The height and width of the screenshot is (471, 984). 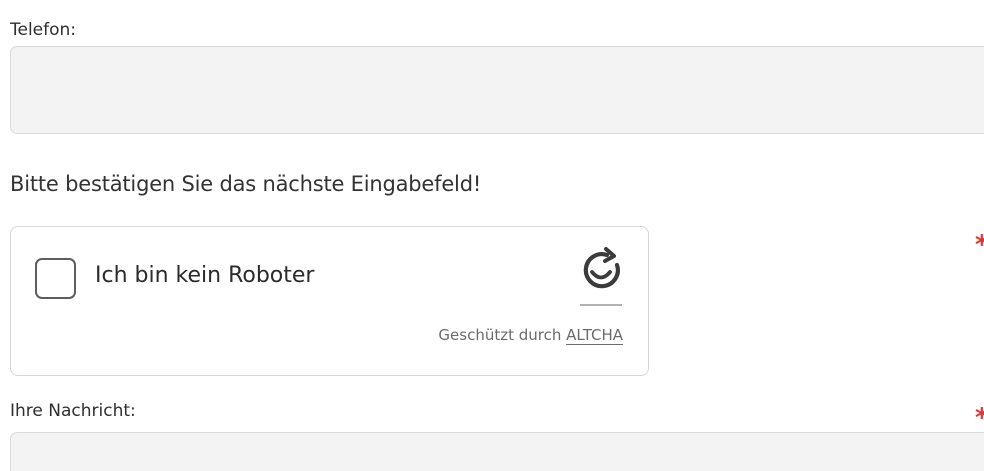 What do you see at coordinates (601, 276) in the screenshot?
I see `altcha-logo-icon` at bounding box center [601, 276].